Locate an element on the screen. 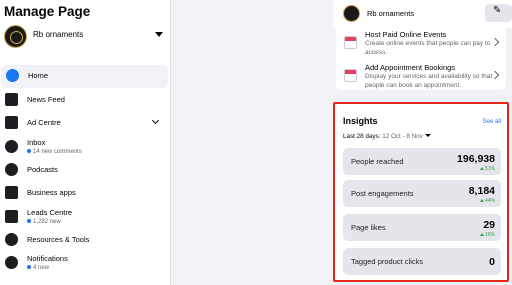  header-avatar is located at coordinates (351, 13).